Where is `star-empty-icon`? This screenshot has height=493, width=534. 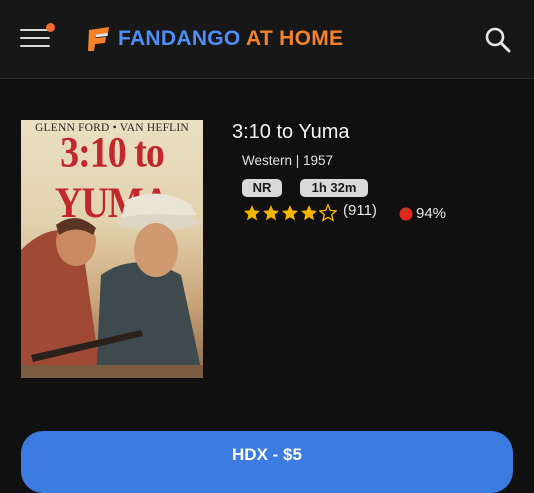
star-empty-icon is located at coordinates (328, 213).